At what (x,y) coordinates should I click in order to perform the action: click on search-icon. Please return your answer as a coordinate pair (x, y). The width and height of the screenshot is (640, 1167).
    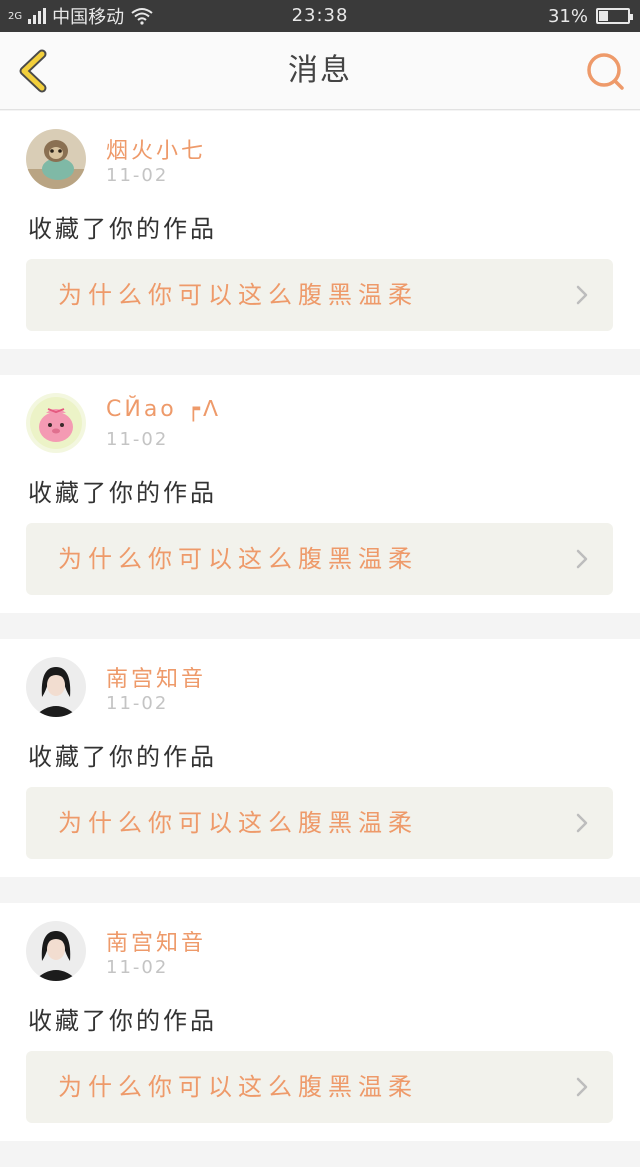
    Looking at the image, I should click on (605, 71).